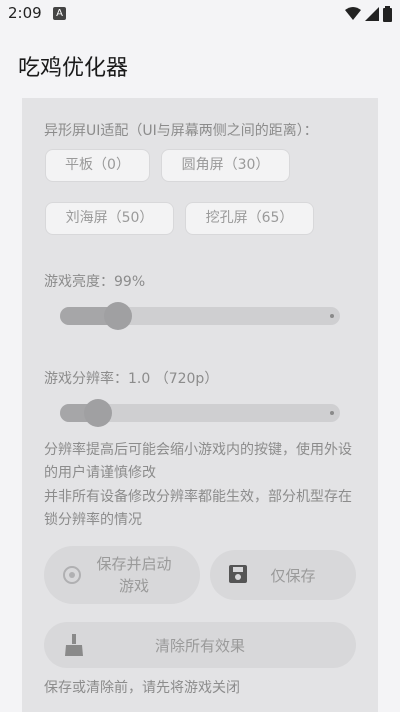 The image size is (400, 712). Describe the element at coordinates (134, 575) in the screenshot. I see `save-and-launch-label: 保存并启动 游戏` at that location.